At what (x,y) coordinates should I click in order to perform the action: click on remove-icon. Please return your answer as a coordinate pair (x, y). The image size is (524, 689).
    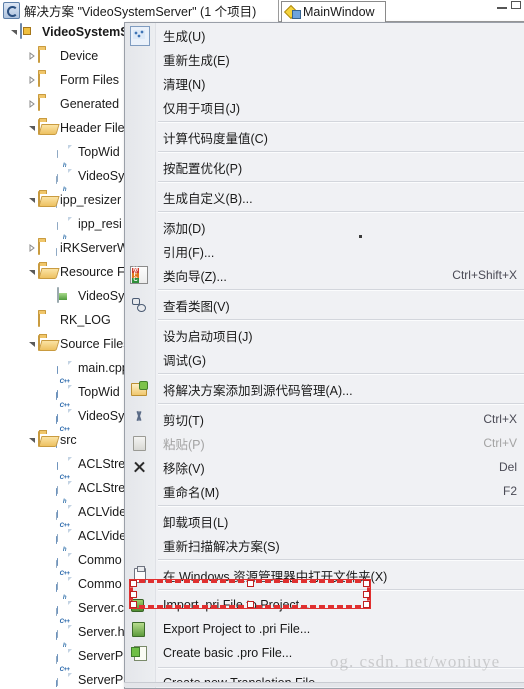
    Looking at the image, I should click on (139, 467).